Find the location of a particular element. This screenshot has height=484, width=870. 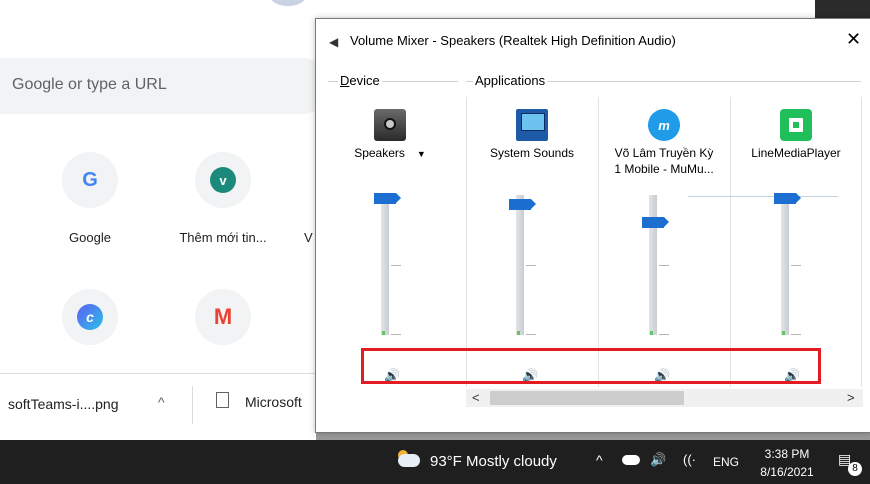

close-button: ✕ is located at coordinates (853, 39).